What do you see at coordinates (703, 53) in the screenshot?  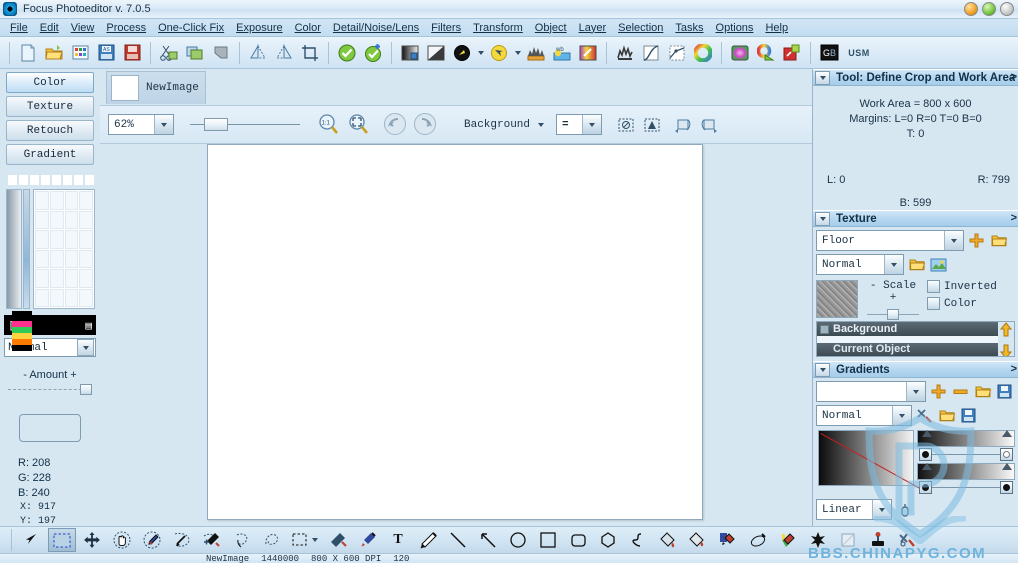 I see `color-wheel-icon` at bounding box center [703, 53].